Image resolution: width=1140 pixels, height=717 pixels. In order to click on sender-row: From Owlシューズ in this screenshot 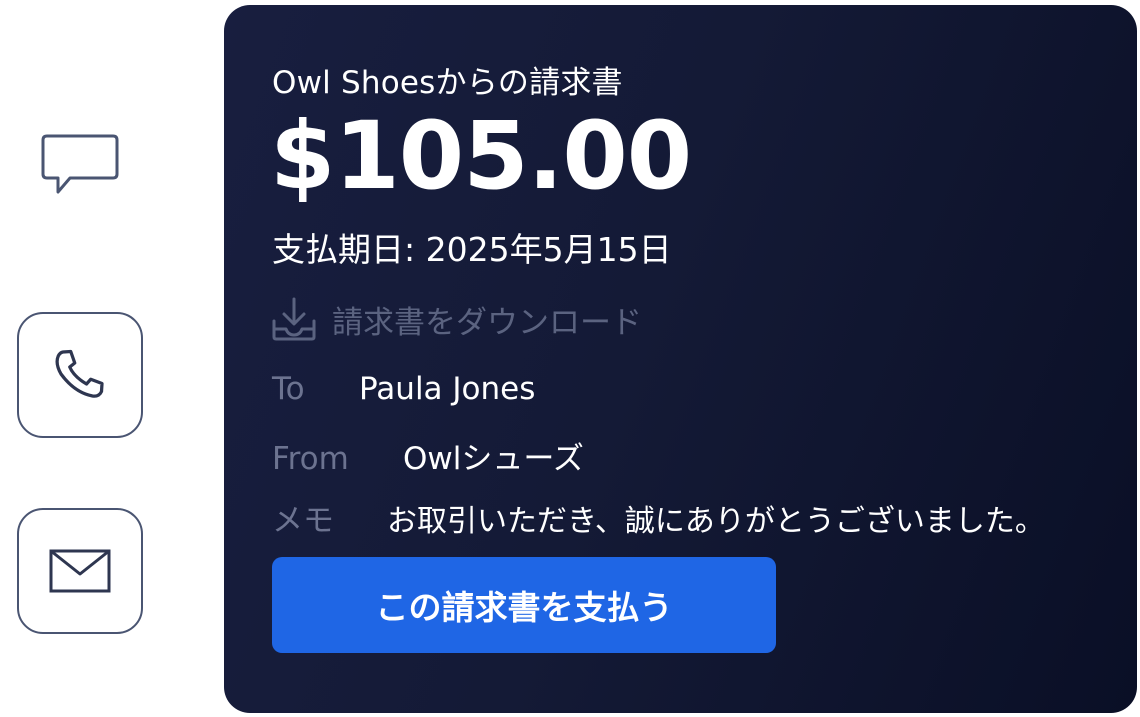, I will do `click(428, 455)`.